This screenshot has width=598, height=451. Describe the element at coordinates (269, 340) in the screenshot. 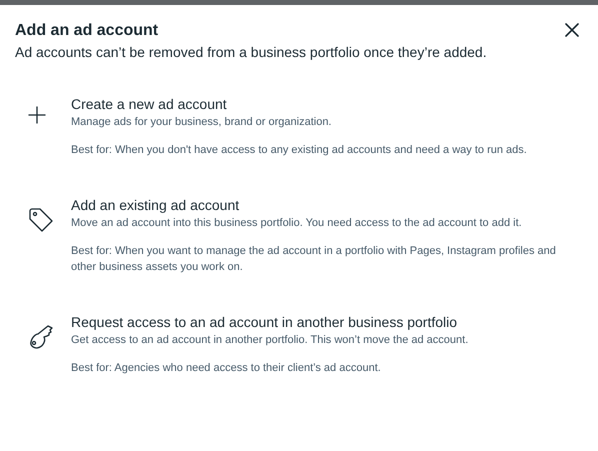

I see `option-description: Get access to an ad account in another portfolio. This won’t move the ad account.` at that location.